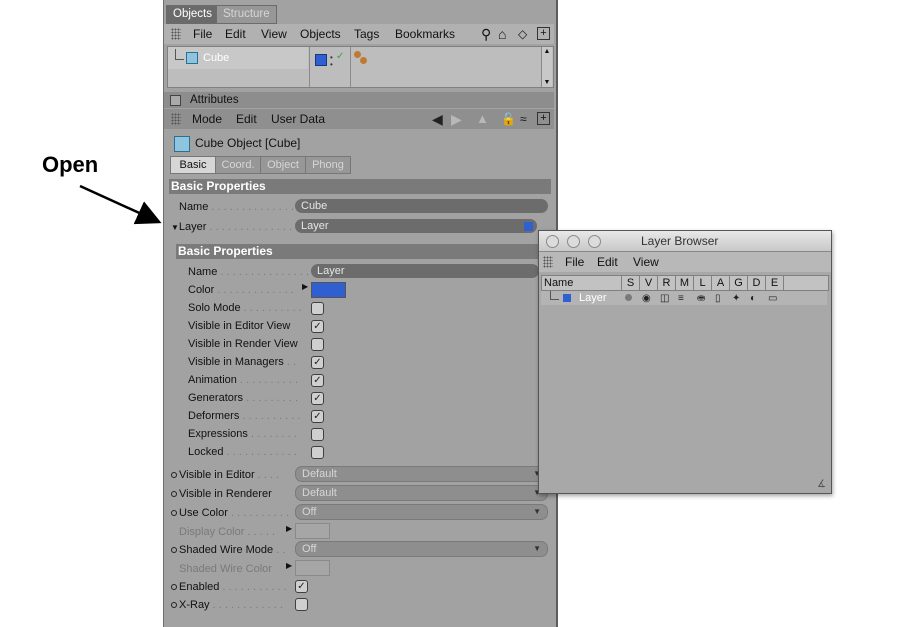 The image size is (922, 627). Describe the element at coordinates (648, 283) in the screenshot. I see `column-visible: V` at that location.